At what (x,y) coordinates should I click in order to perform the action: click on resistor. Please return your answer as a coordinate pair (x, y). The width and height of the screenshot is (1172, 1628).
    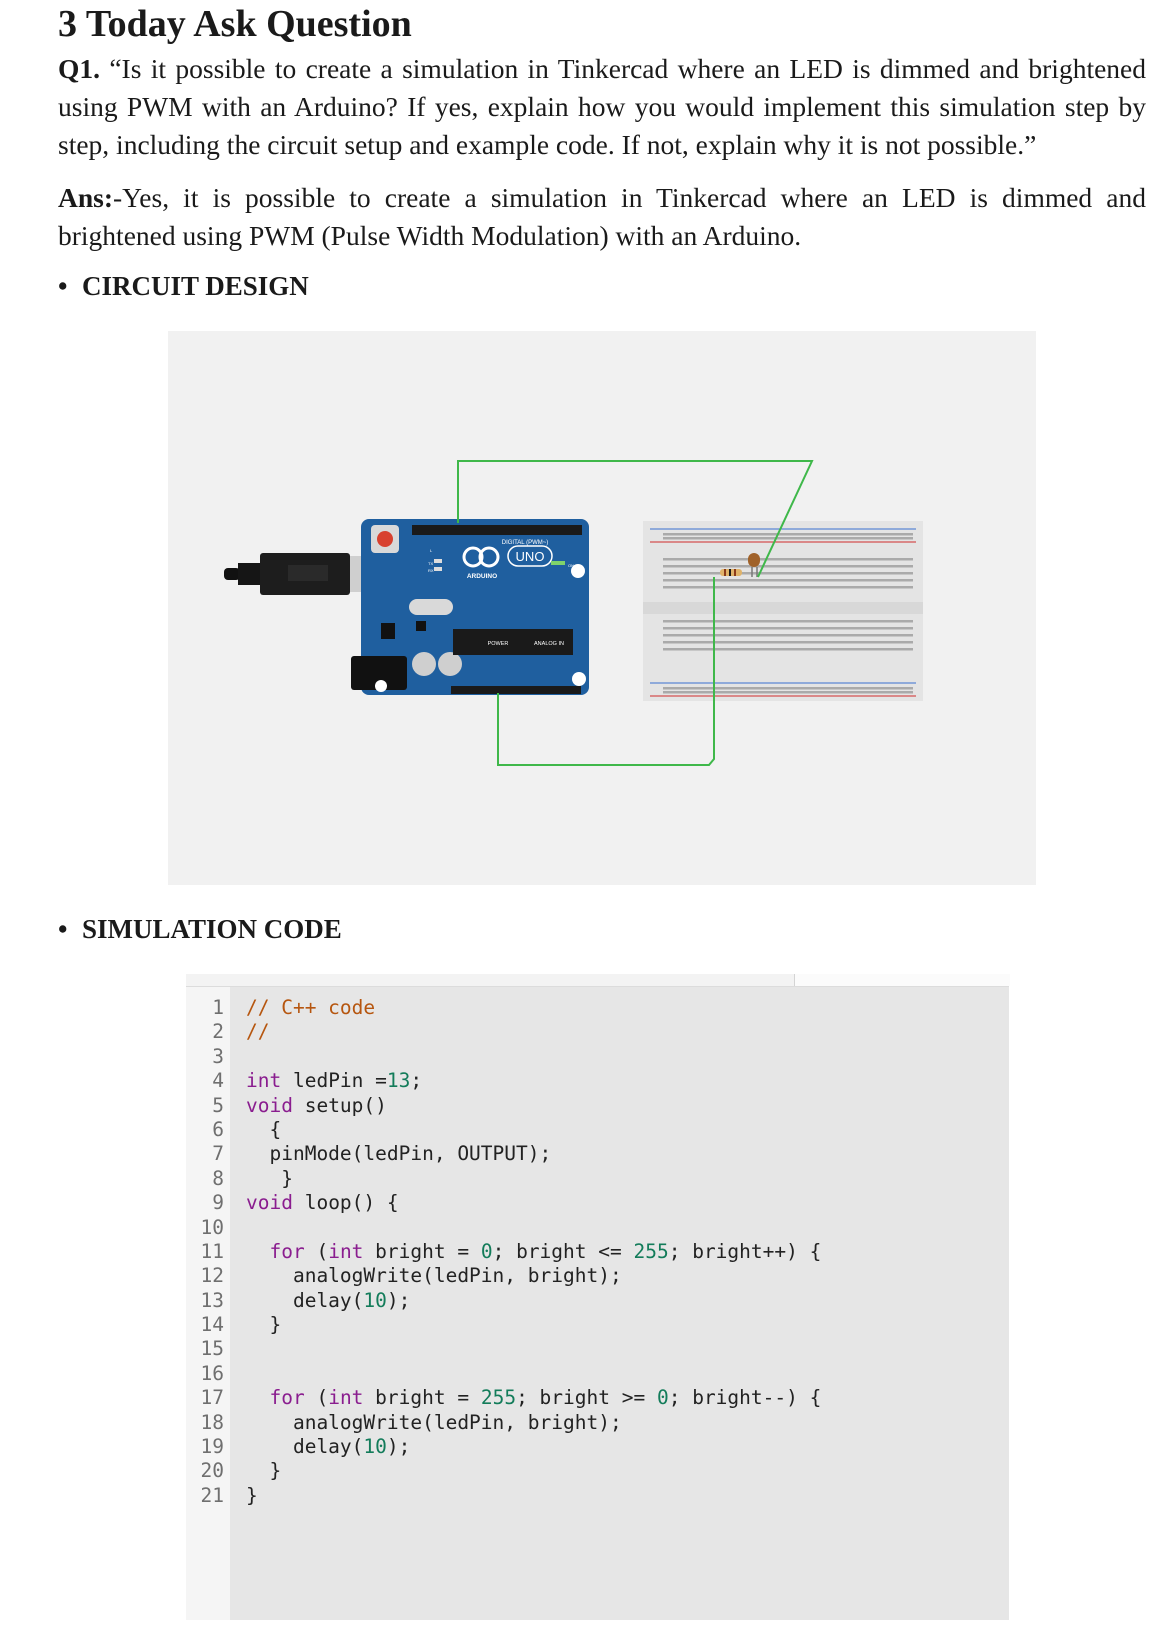
    Looking at the image, I should click on (731, 572).